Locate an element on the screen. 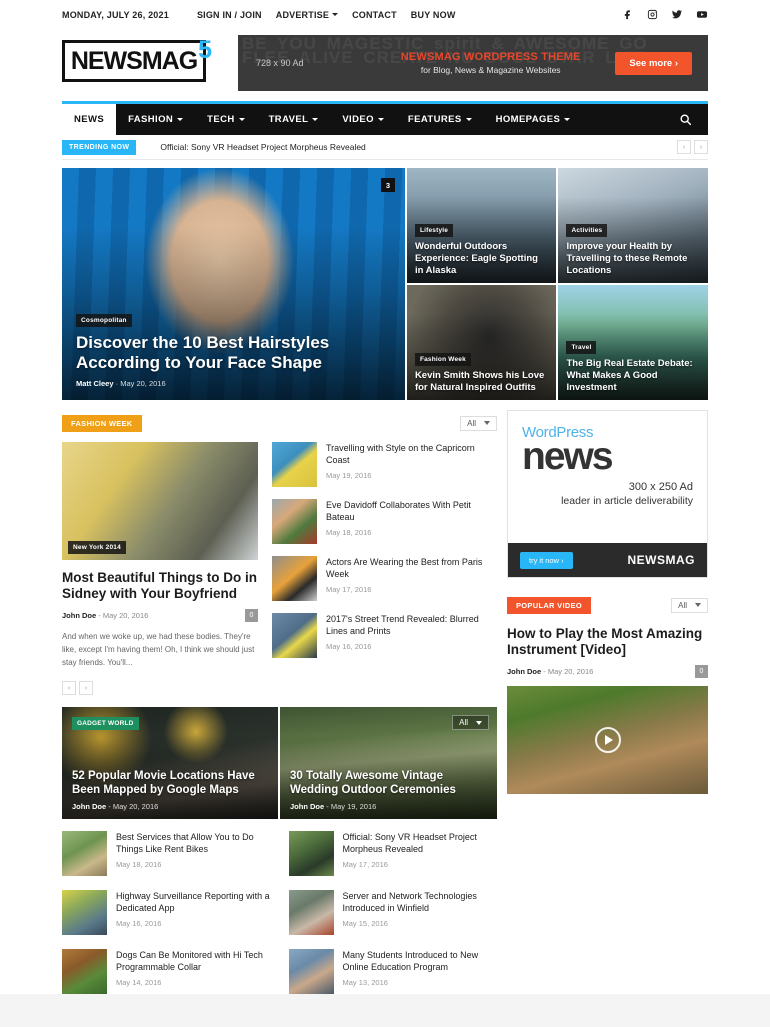 The image size is (770, 1027). top-link-contact: CONTACT is located at coordinates (374, 15).